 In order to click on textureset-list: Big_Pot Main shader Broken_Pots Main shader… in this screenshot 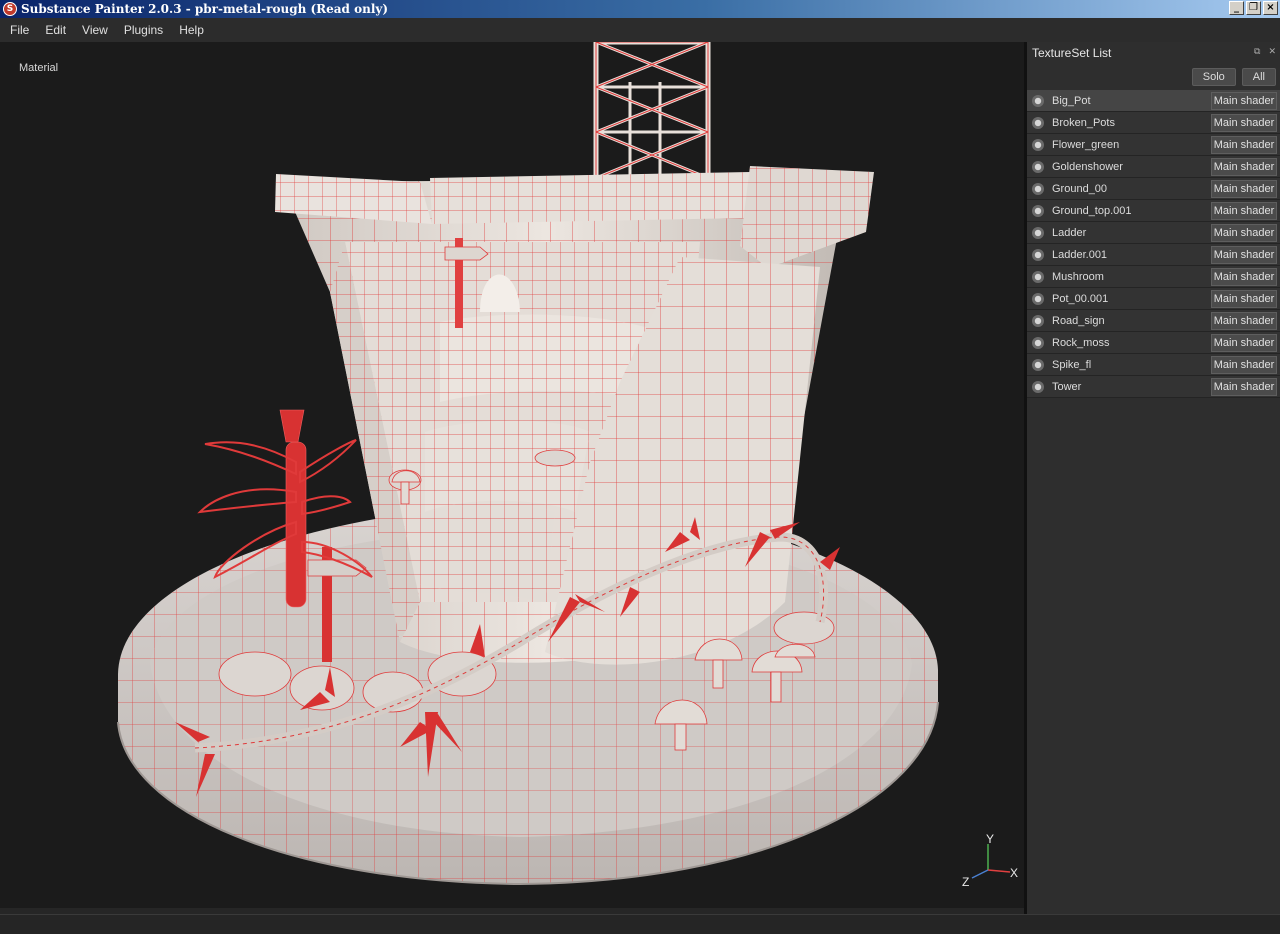, I will do `click(1153, 244)`.